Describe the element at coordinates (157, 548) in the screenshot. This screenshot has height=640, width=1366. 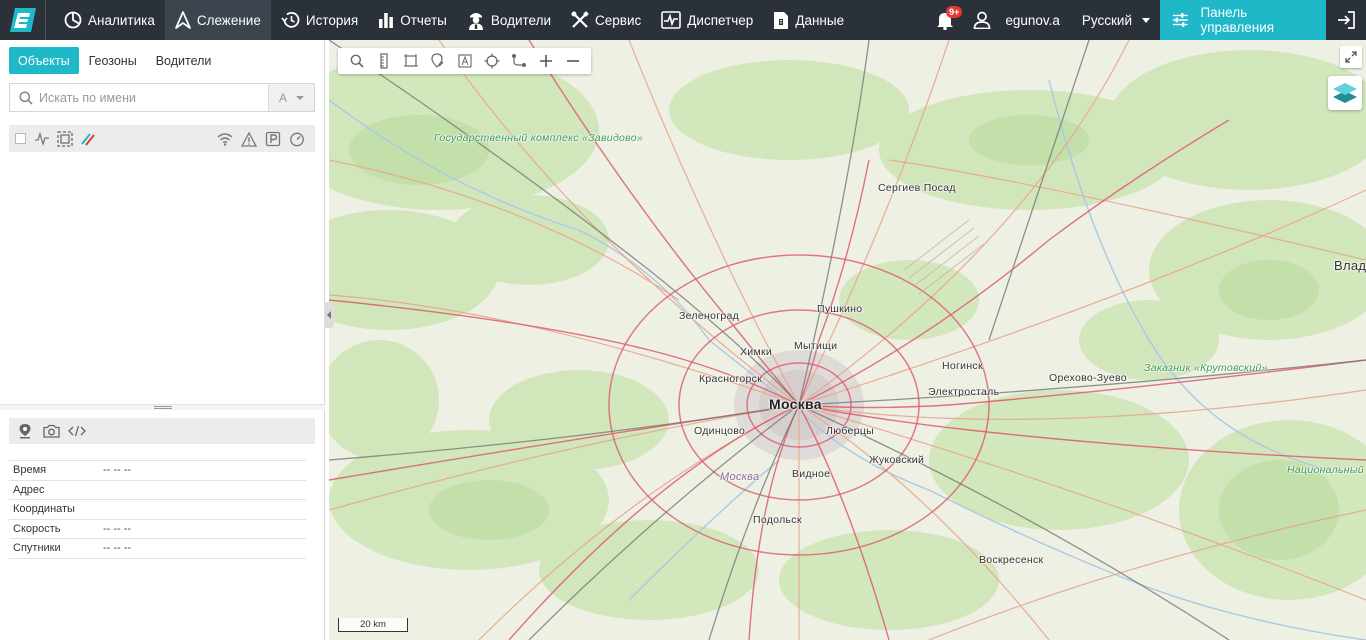
I see `table-row: Спутники -- -- --` at that location.